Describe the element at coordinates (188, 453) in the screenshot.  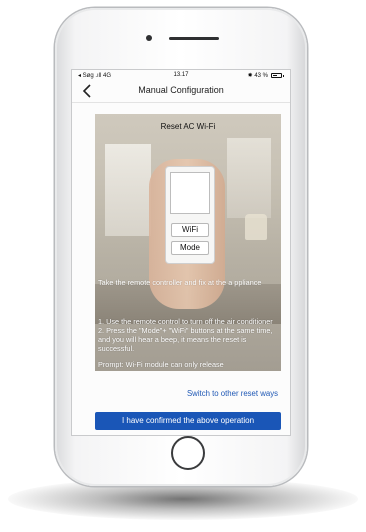
I see `home-button` at that location.